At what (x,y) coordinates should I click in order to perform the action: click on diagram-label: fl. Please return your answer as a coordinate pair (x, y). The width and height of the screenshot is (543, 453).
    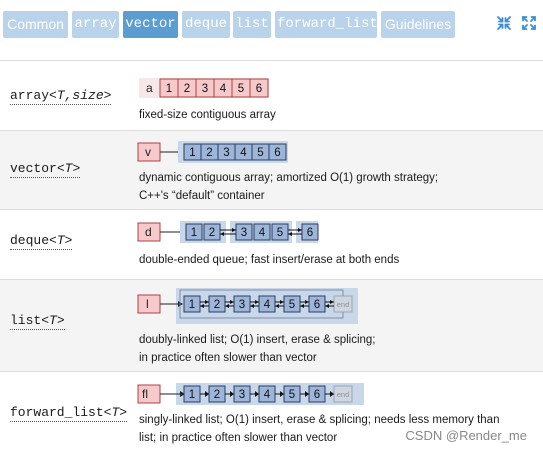
    Looking at the image, I should click on (145, 394).